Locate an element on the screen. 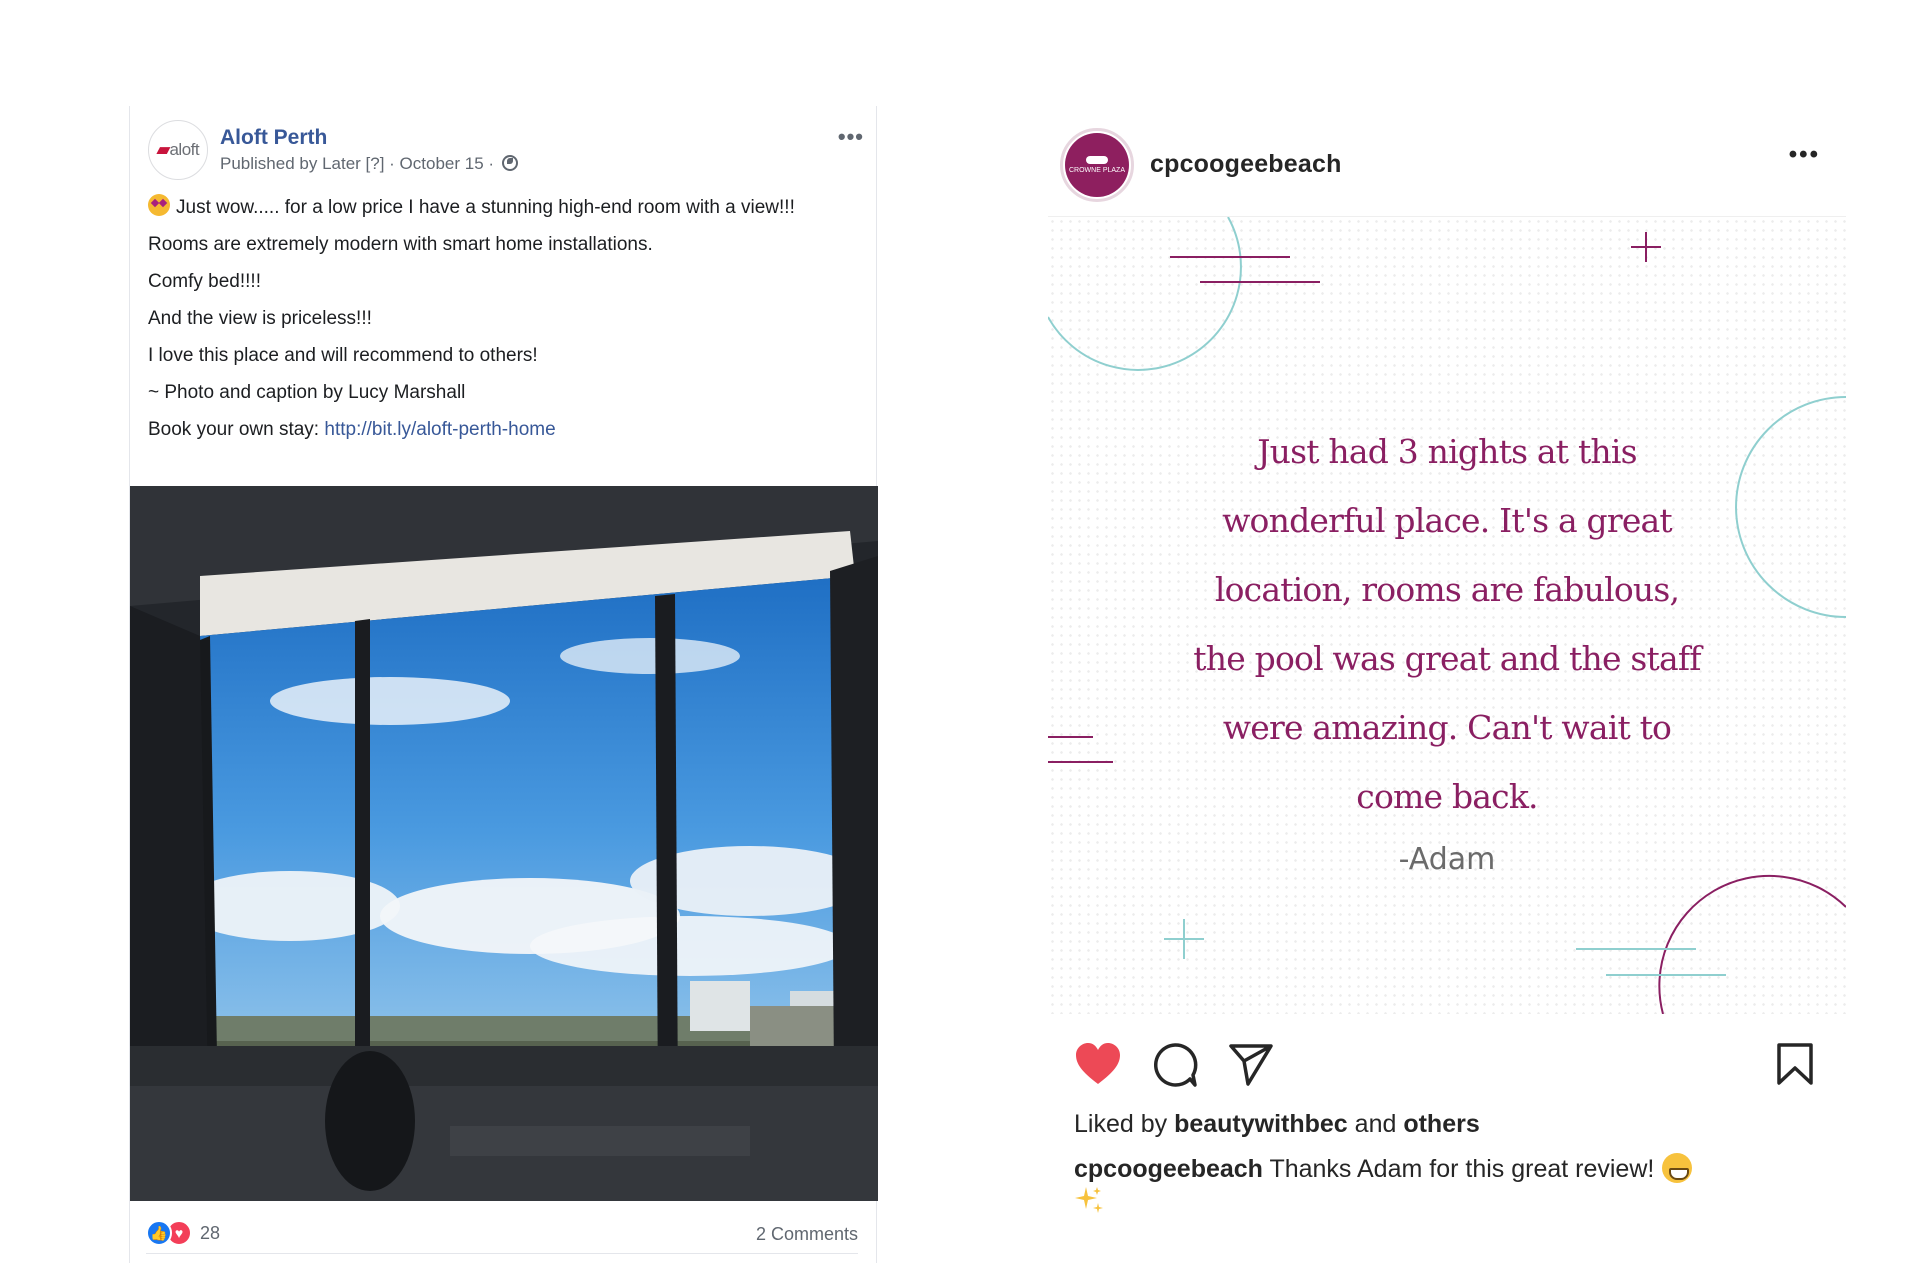 This screenshot has width=1920, height=1280. share-icon is located at coordinates (1251, 1066).